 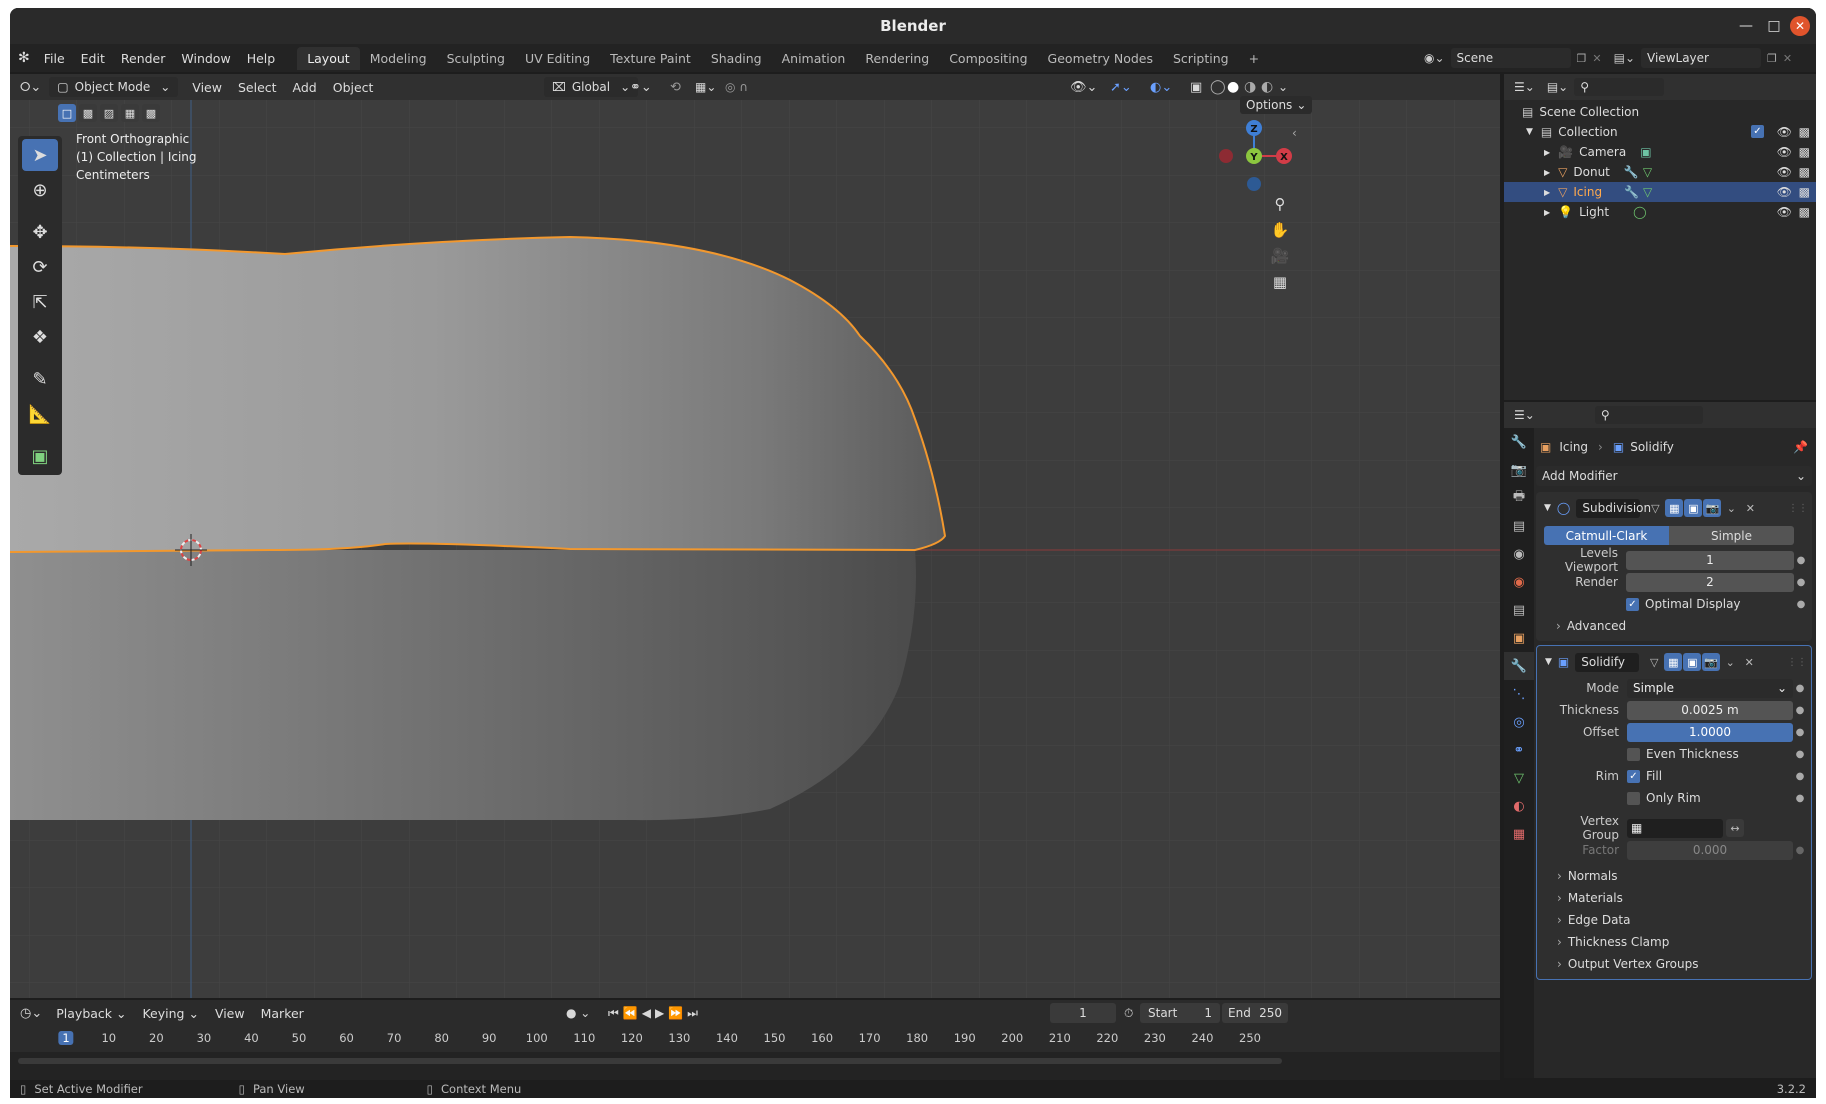 What do you see at coordinates (1784, 172) in the screenshot?
I see `donut-eye-icon: 👁` at bounding box center [1784, 172].